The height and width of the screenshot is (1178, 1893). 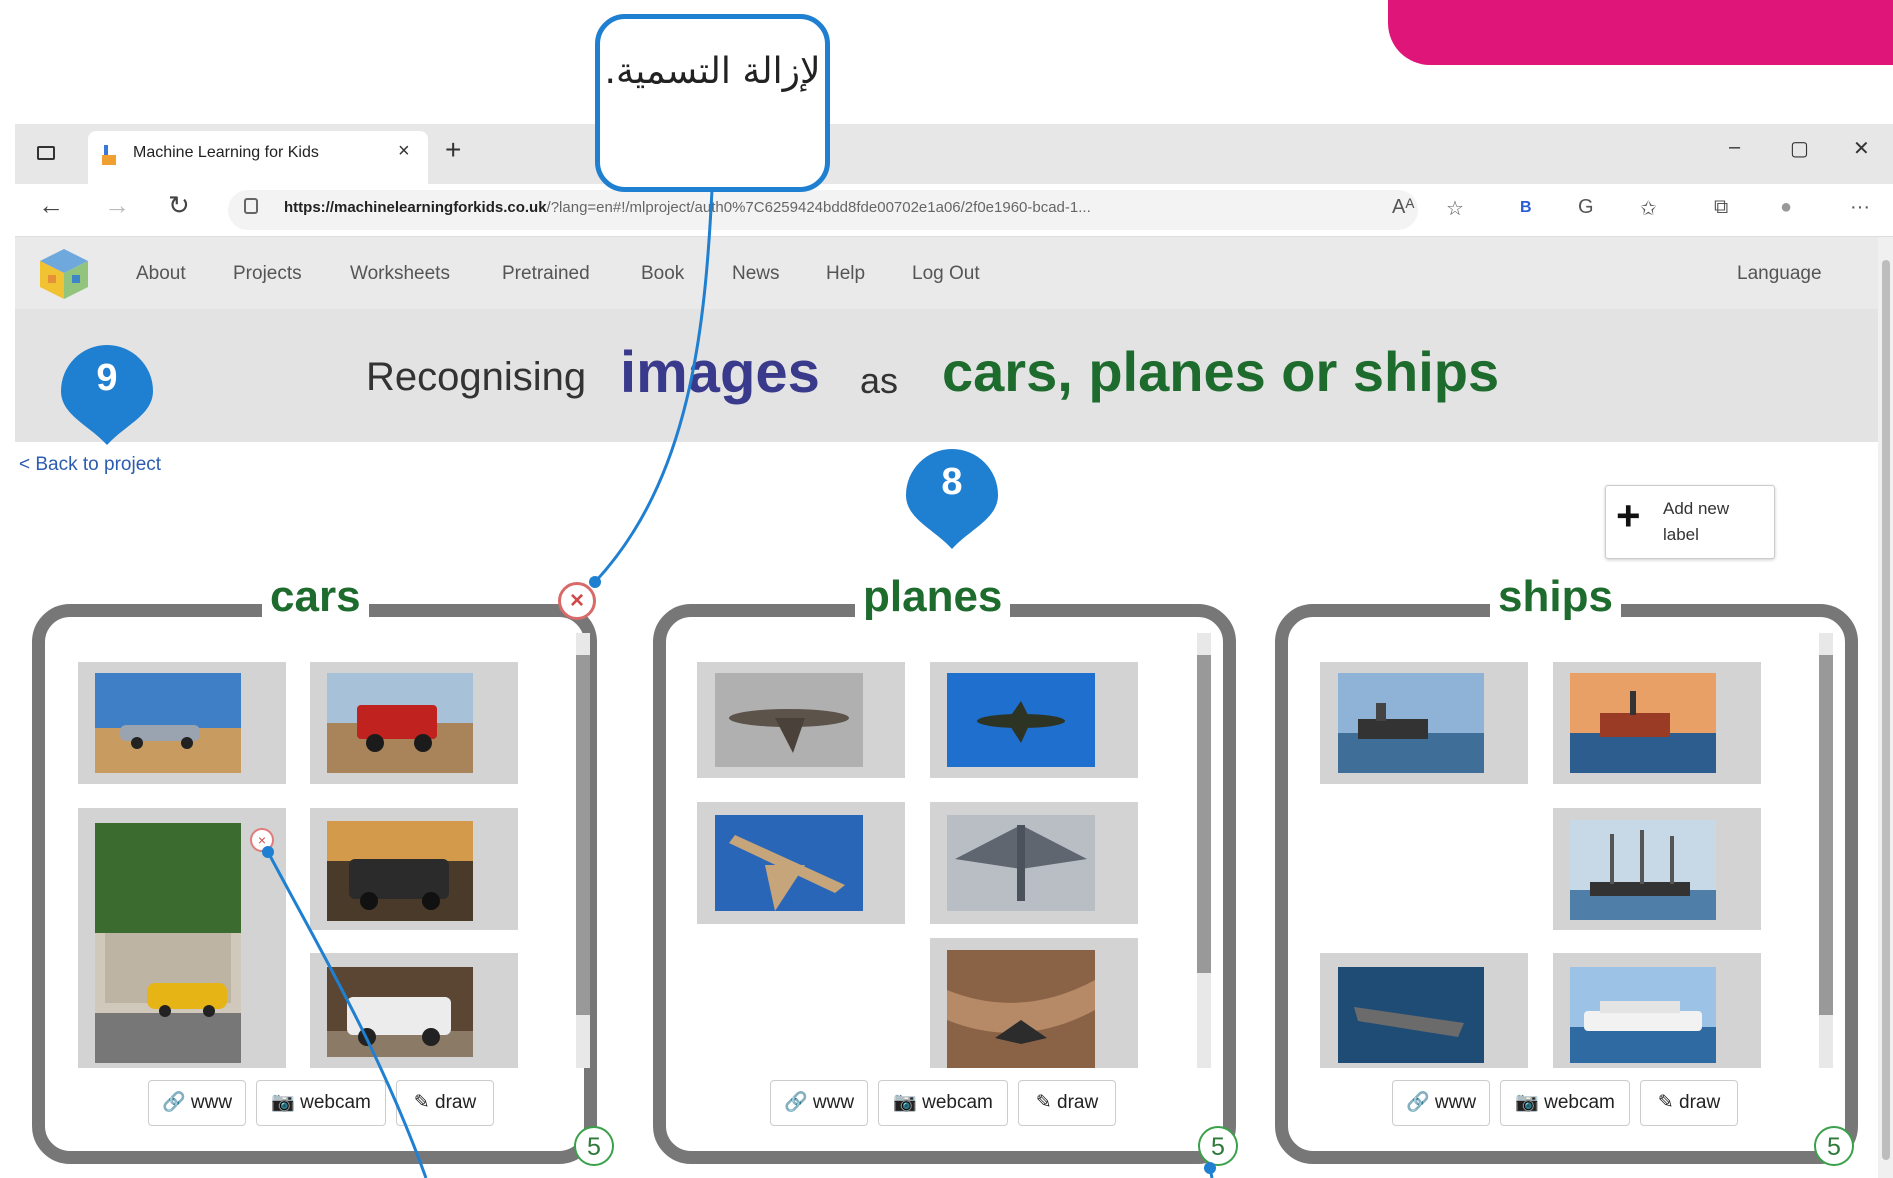 What do you see at coordinates (1696, 521) in the screenshot?
I see `add-new-label-text: Add new label` at bounding box center [1696, 521].